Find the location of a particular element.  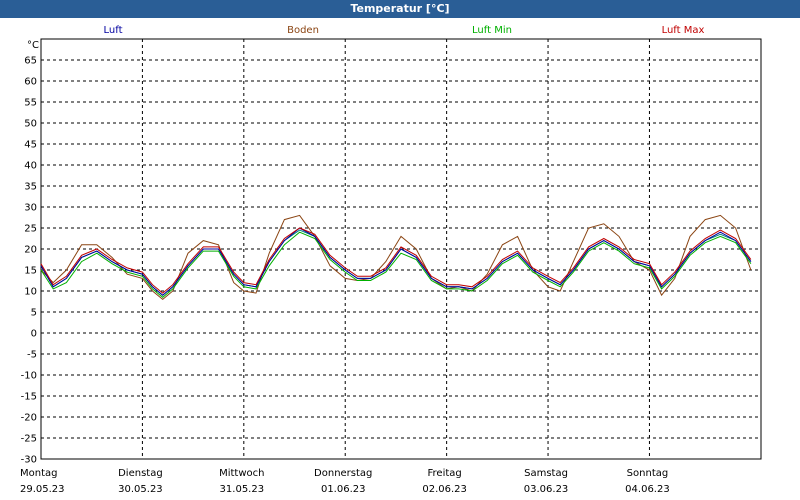

x-tick-weekday: Dienstag is located at coordinates (140, 473).